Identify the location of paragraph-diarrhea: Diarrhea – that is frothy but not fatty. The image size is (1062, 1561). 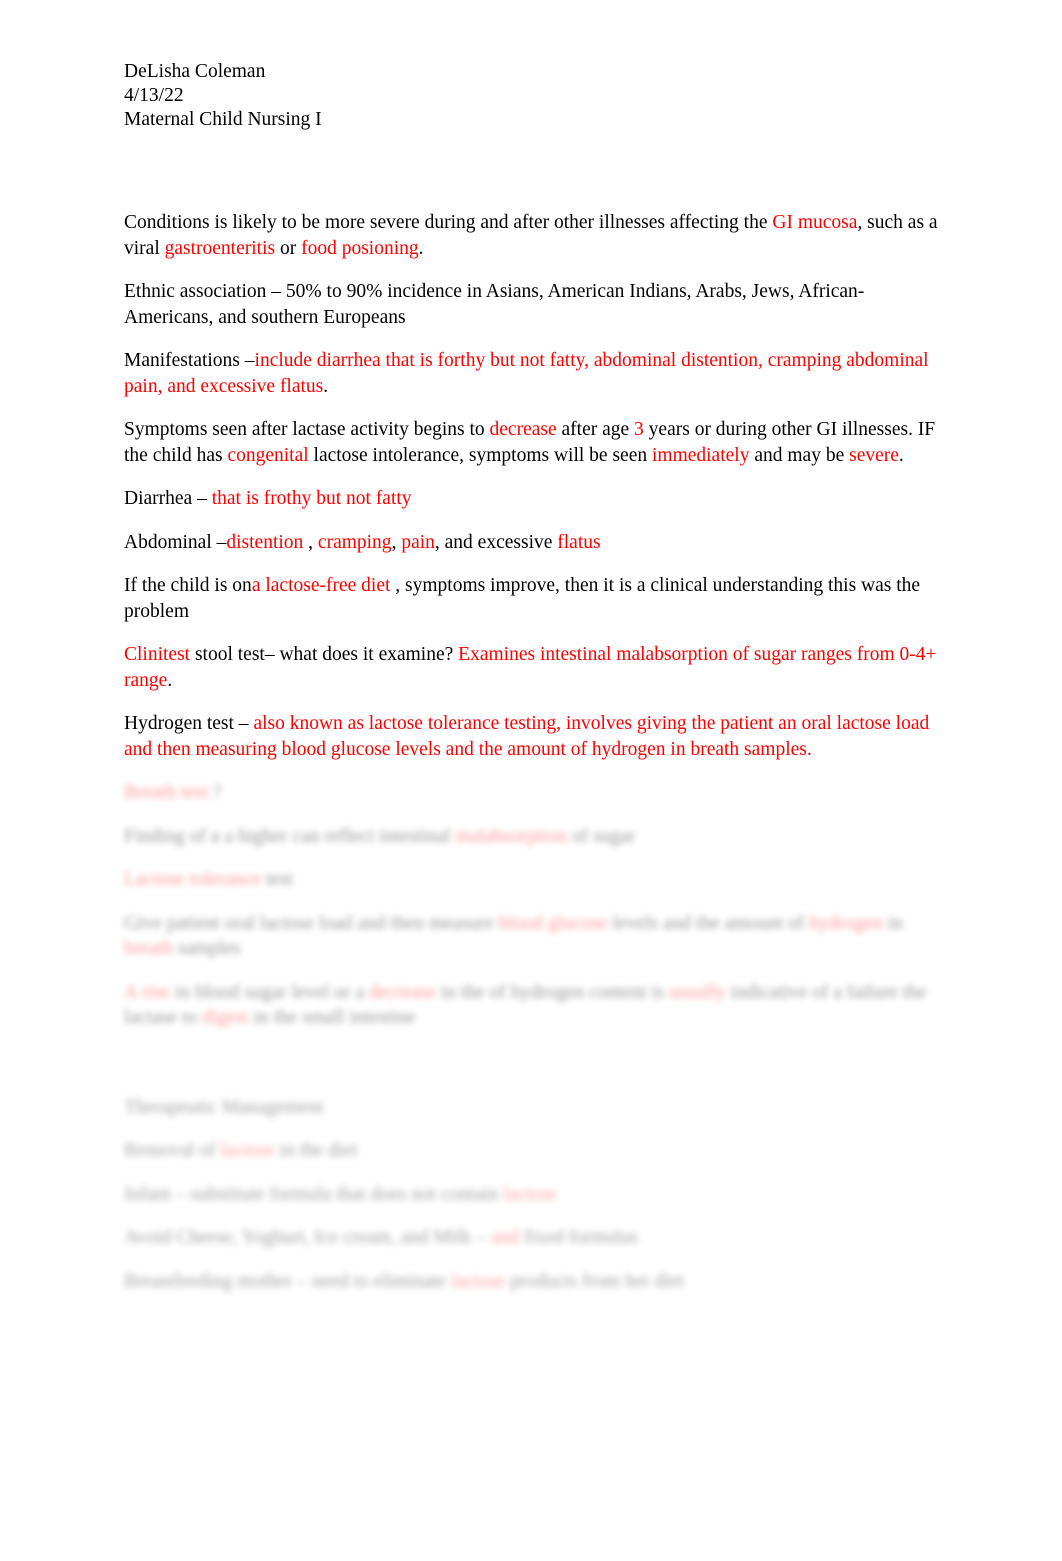
(533, 499).